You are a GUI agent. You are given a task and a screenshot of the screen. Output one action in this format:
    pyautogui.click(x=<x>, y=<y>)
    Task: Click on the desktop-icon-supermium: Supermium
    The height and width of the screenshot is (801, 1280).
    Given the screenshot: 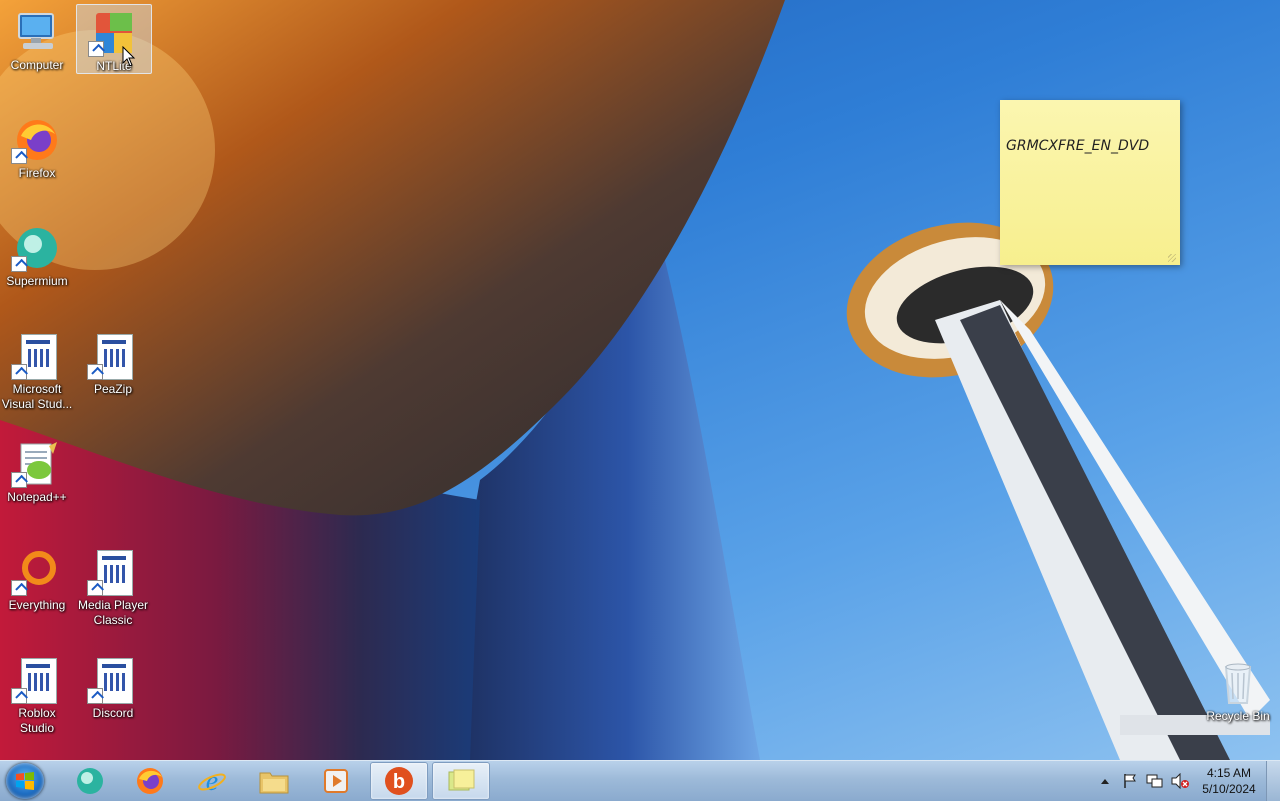 What is the action you would take?
    pyautogui.click(x=37, y=254)
    